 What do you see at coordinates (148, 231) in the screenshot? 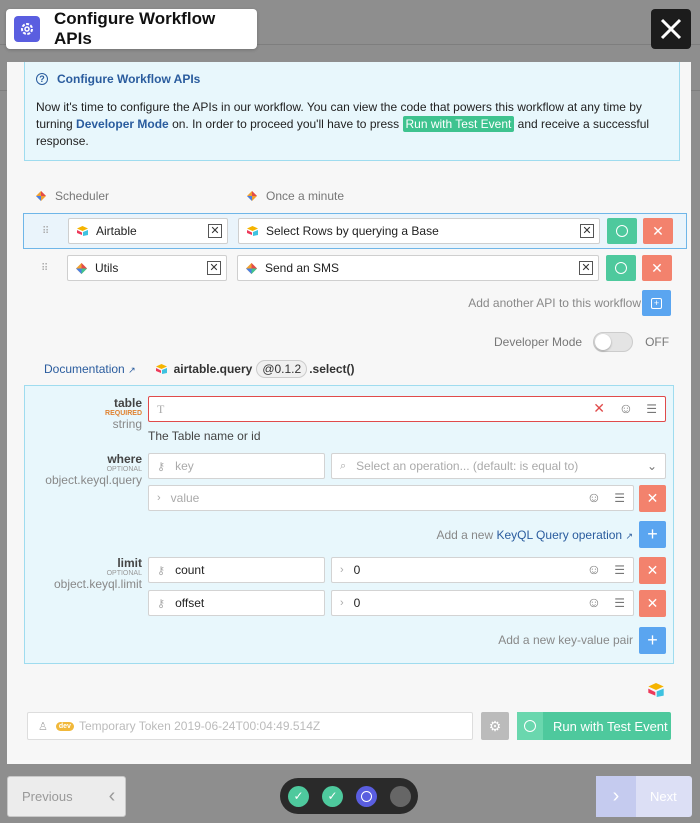
I see `api-service-field: Airtable ✕` at bounding box center [148, 231].